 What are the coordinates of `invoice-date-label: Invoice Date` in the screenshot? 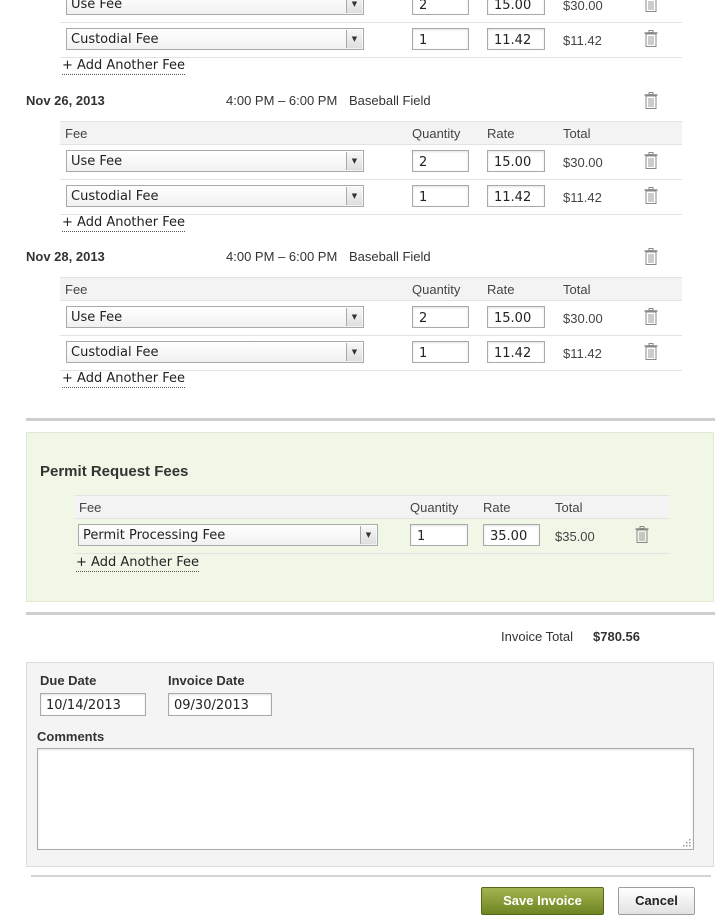 It's located at (206, 680).